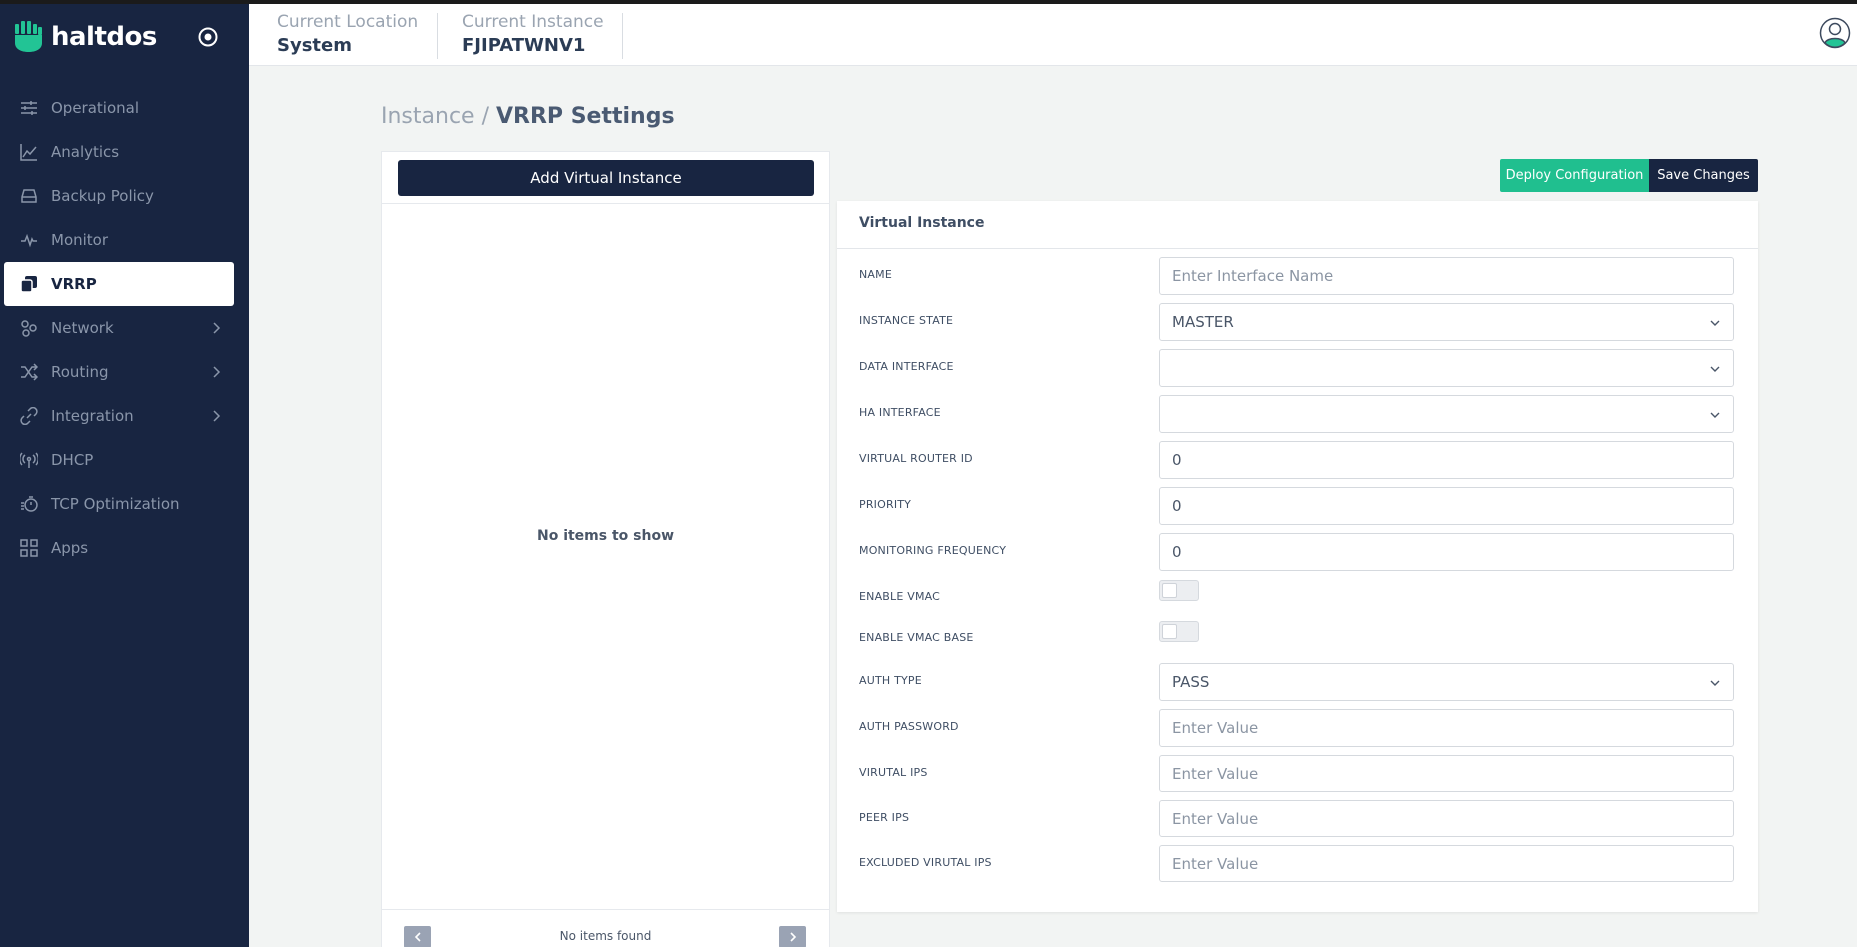 This screenshot has height=947, width=1857. Describe the element at coordinates (524, 45) in the screenshot. I see `current-instance-value: FJIPATWNV1` at that location.